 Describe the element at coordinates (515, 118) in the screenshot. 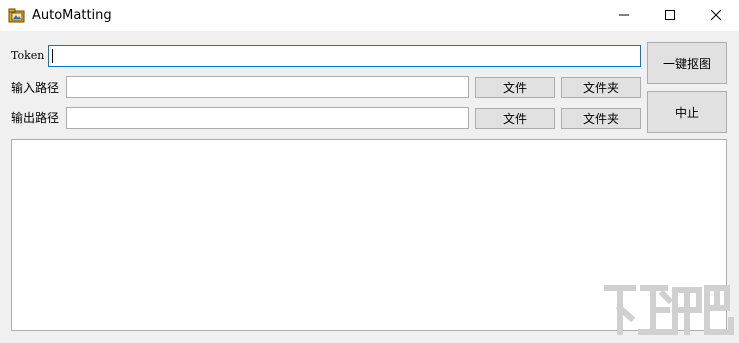

I see `output-file-button: 文件` at that location.